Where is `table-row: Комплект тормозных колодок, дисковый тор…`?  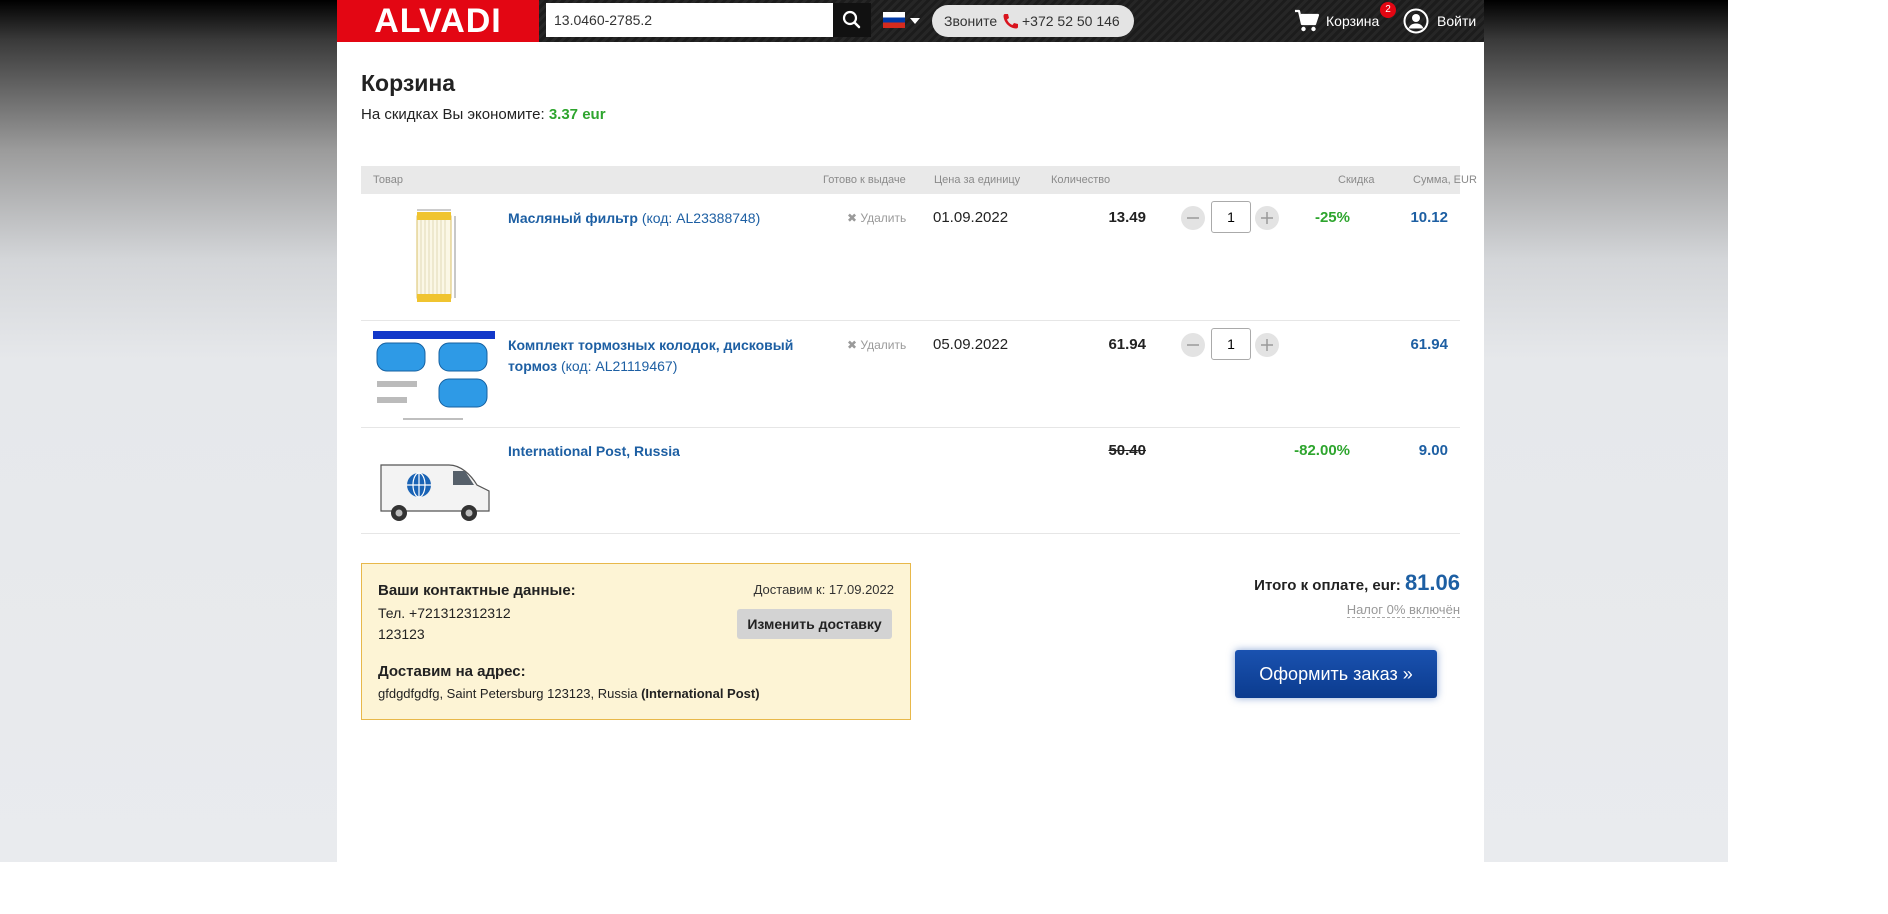
table-row: Комплект тормозных колодок, дисковый тор… is located at coordinates (910, 374).